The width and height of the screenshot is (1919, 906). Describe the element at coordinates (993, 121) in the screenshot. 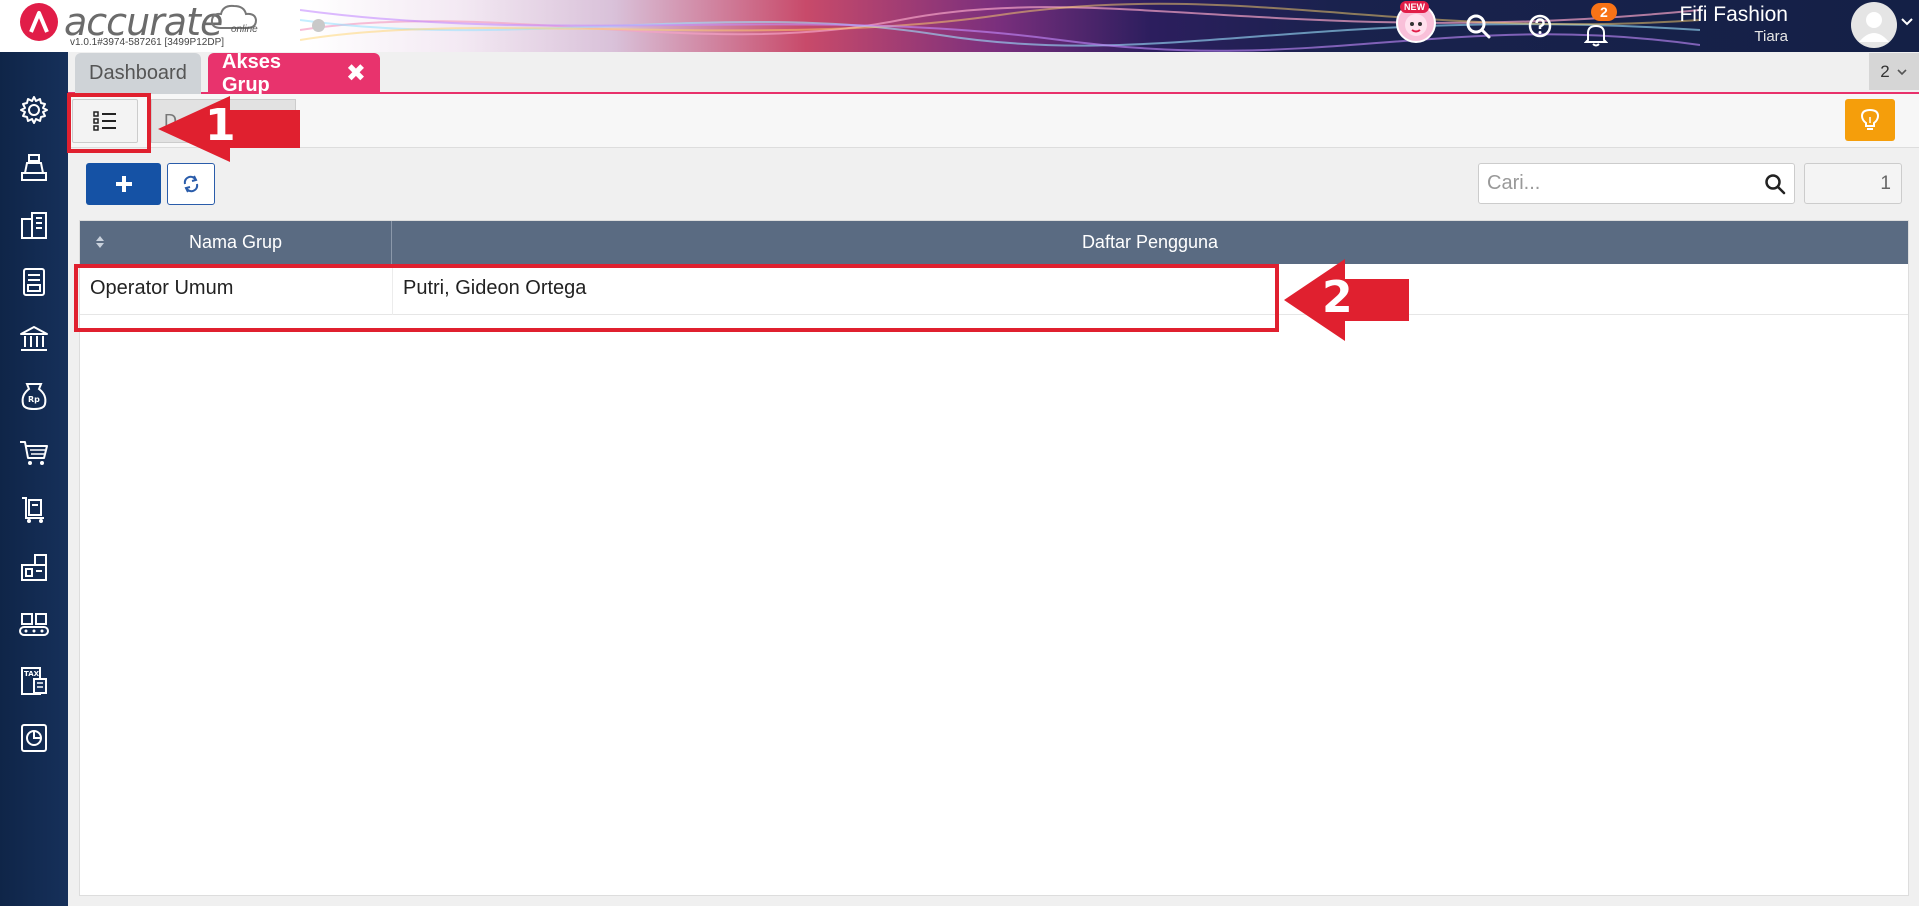

I see `view-toggle-strip: D` at that location.